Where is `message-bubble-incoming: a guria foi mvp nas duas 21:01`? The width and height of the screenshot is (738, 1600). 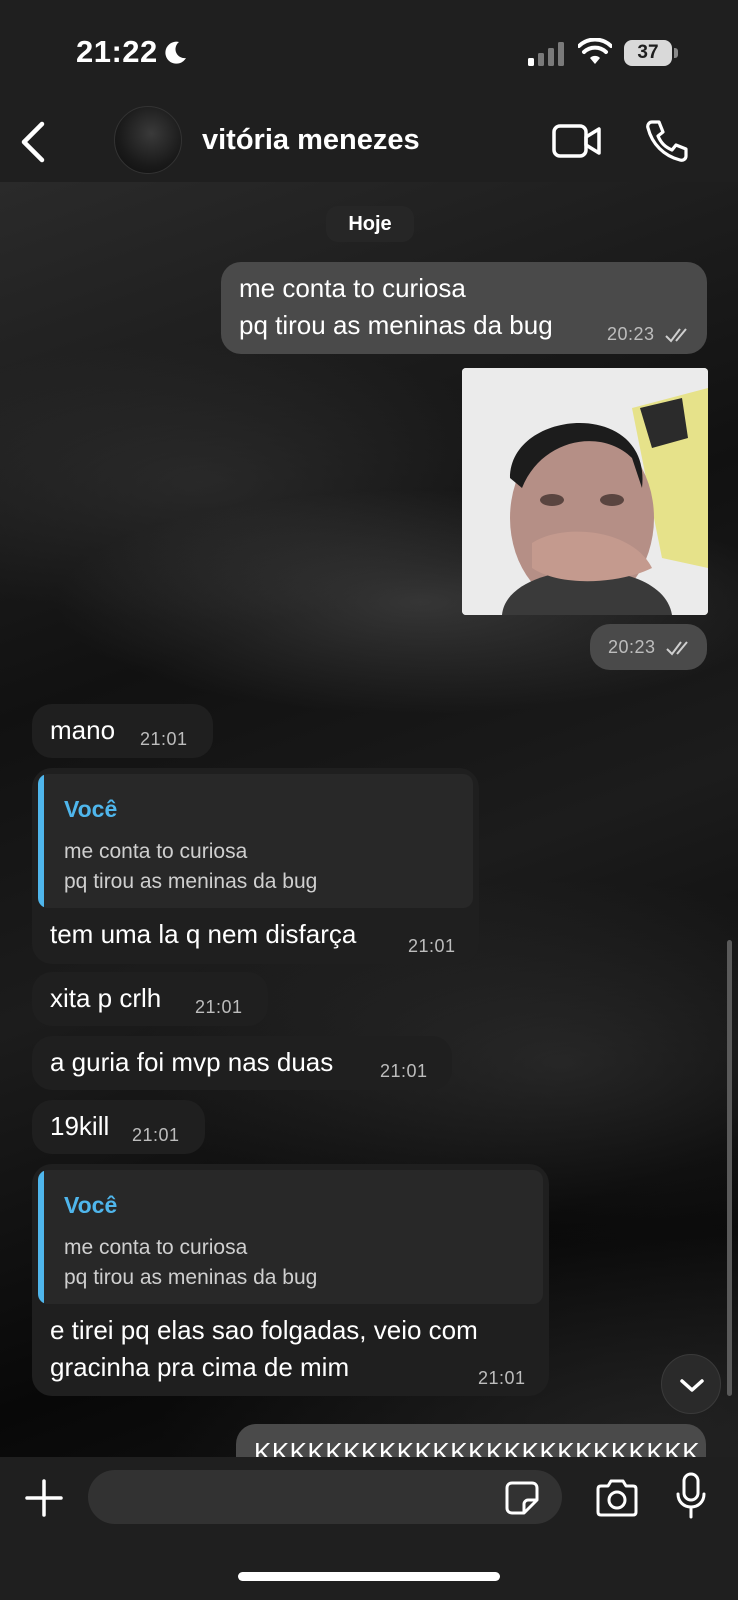 message-bubble-incoming: a guria foi mvp nas duas 21:01 is located at coordinates (242, 1063).